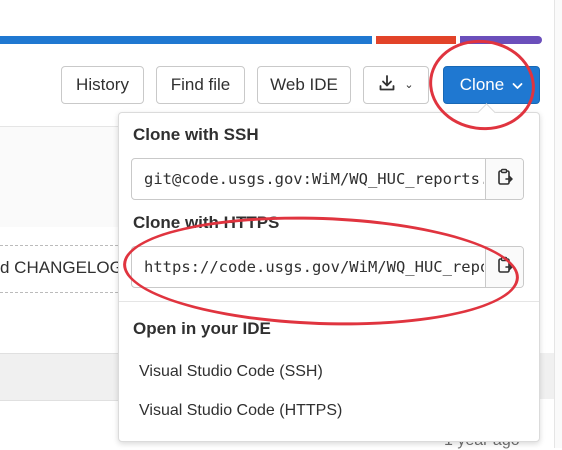  What do you see at coordinates (231, 372) in the screenshot?
I see `open-vscode-ssh-item: Visual Studio Code (SSH)` at bounding box center [231, 372].